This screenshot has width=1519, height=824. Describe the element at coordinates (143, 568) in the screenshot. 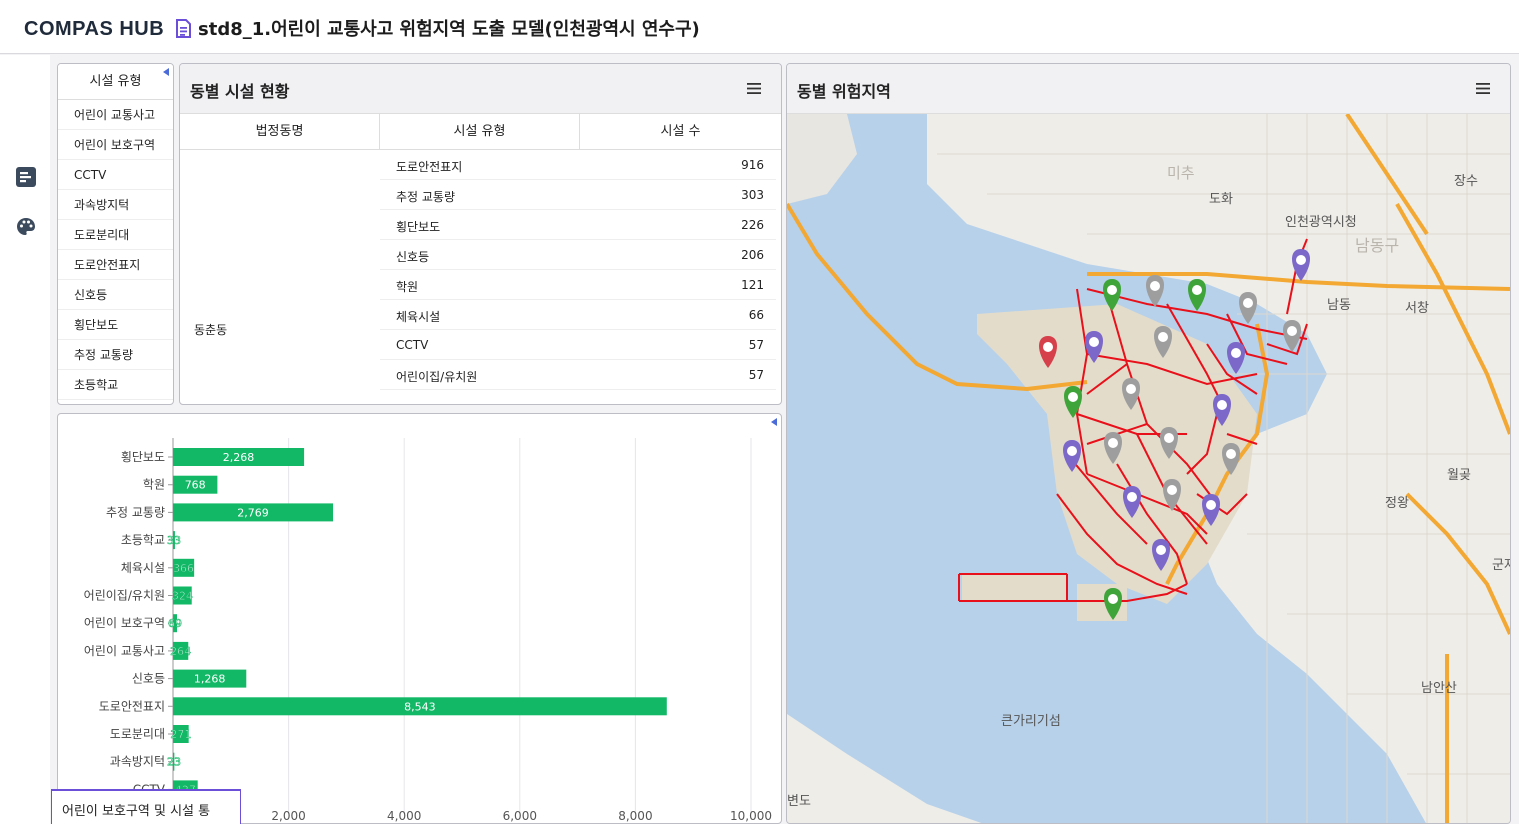

I see `y-tick-label: 체육시설` at that location.